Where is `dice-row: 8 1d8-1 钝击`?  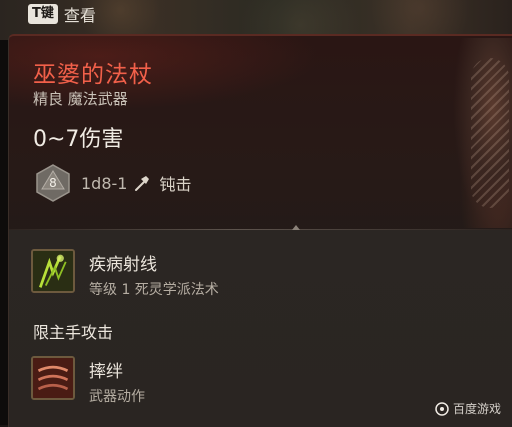 dice-row: 8 1d8-1 钝击 is located at coordinates (112, 183).